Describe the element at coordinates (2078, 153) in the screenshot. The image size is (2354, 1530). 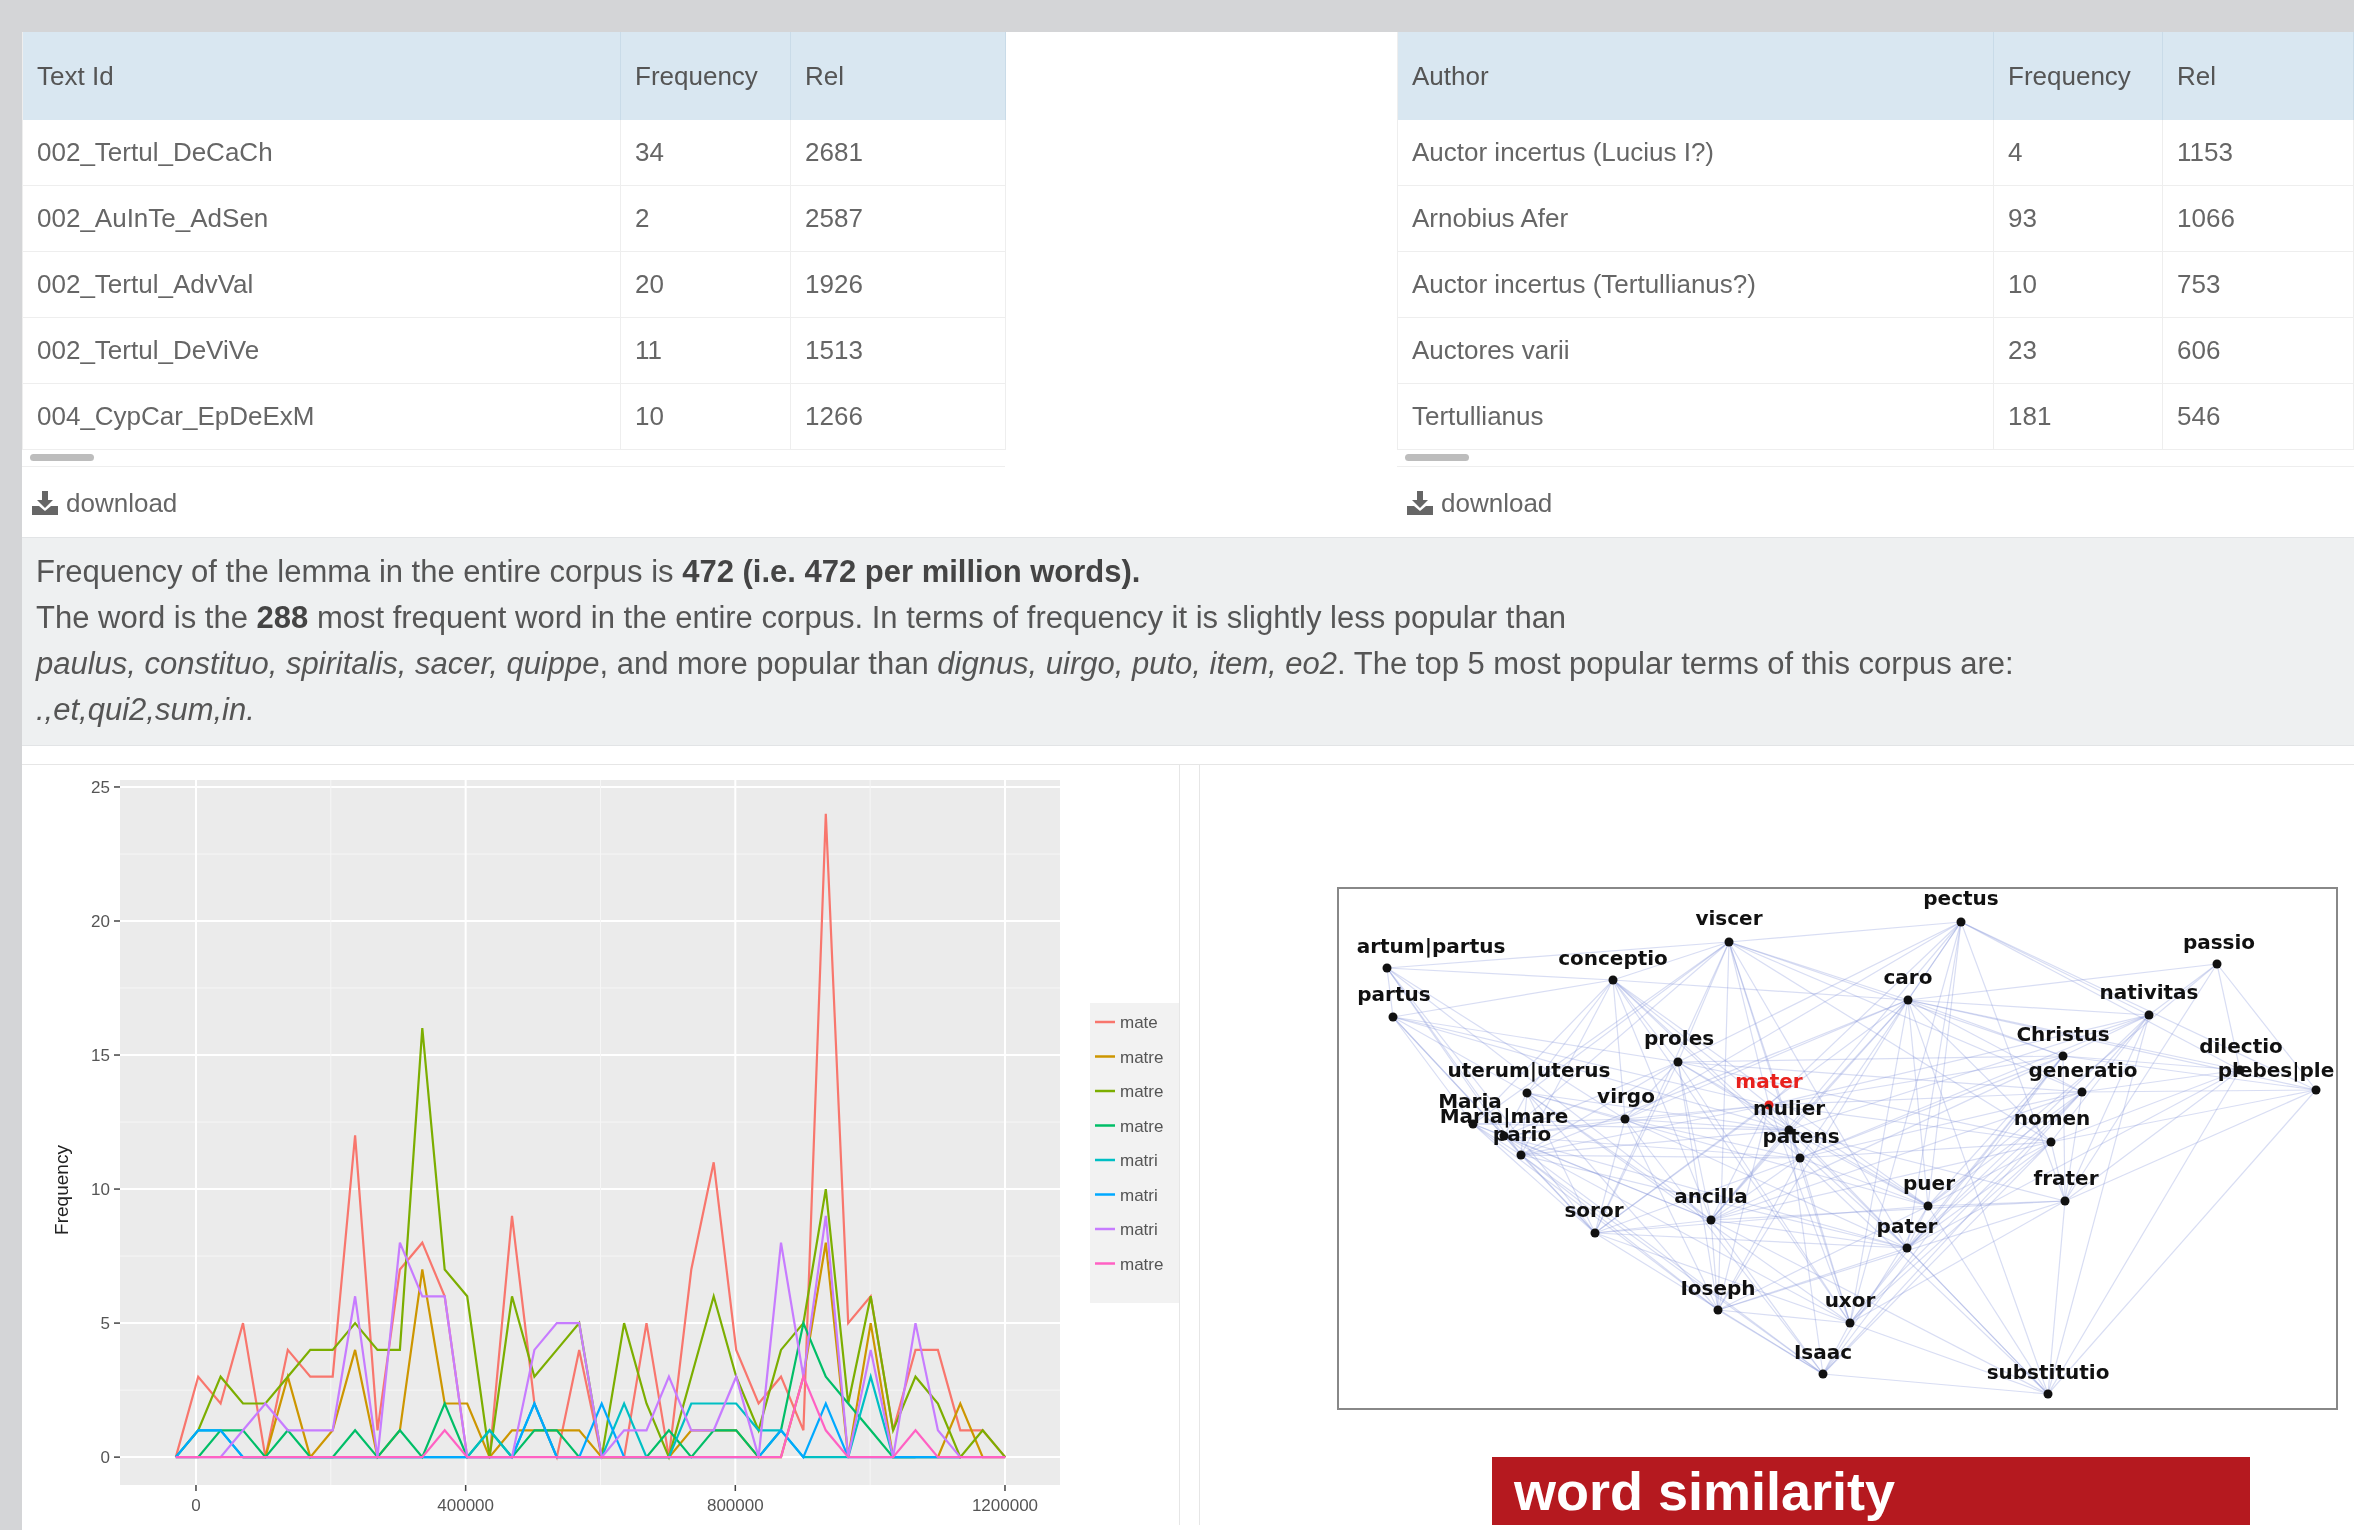
I see `table-cell: 4` at that location.